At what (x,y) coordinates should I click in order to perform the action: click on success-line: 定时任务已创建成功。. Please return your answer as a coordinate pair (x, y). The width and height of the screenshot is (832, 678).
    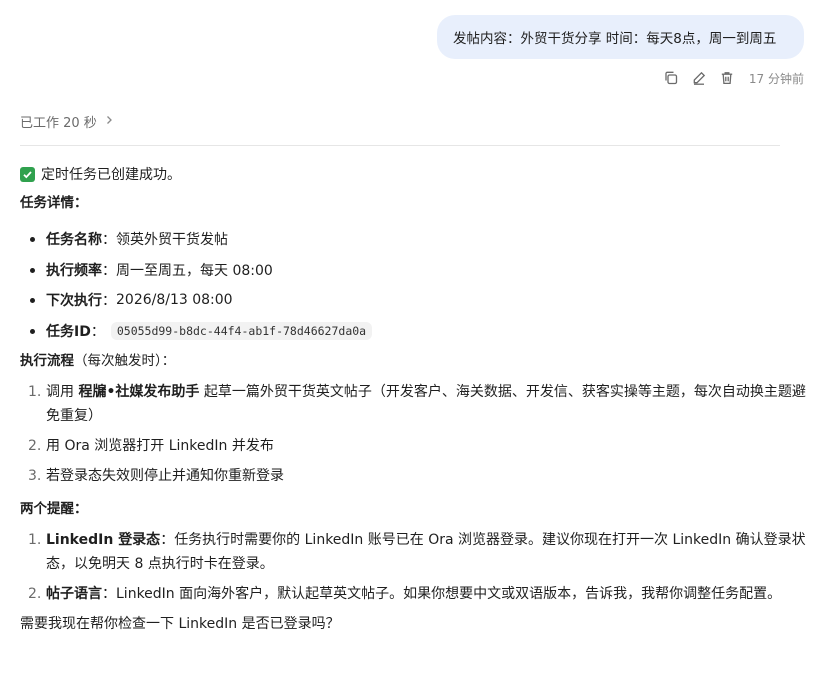
    Looking at the image, I should click on (415, 174).